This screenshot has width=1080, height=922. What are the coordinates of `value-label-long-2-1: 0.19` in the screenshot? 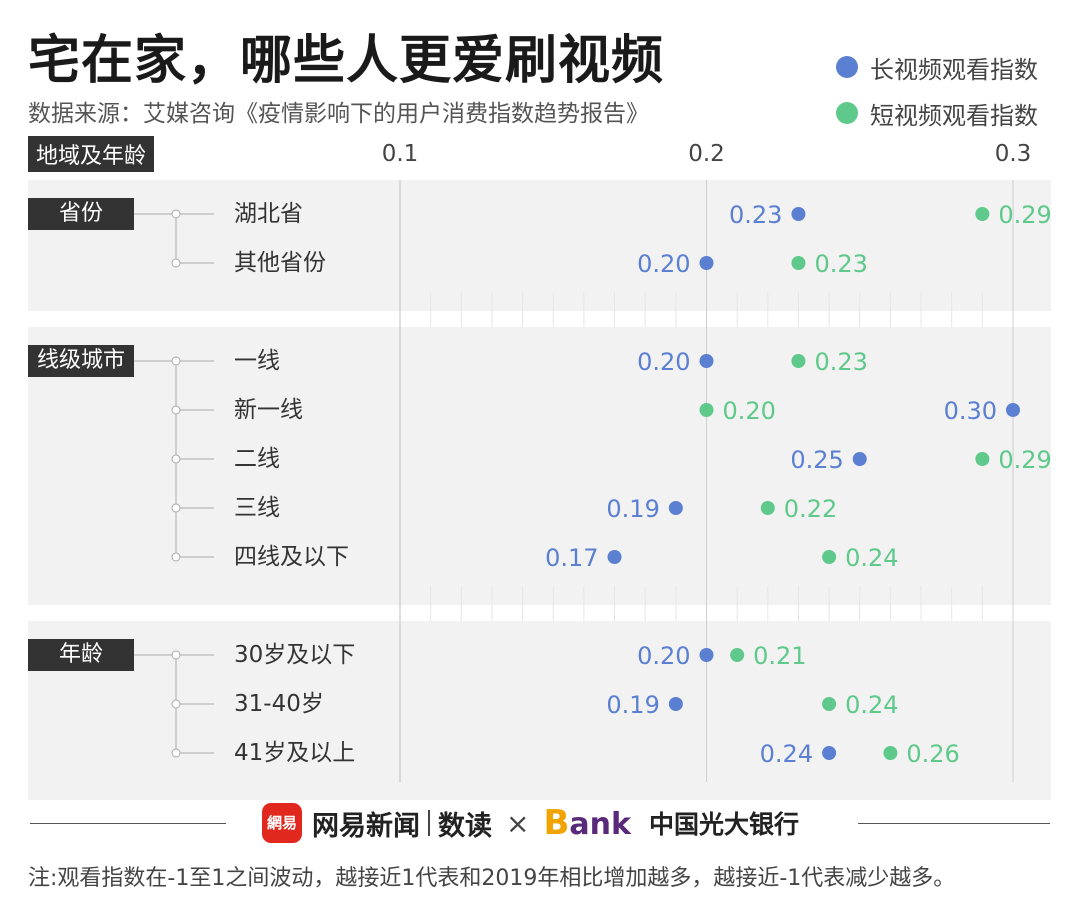 It's located at (632, 705).